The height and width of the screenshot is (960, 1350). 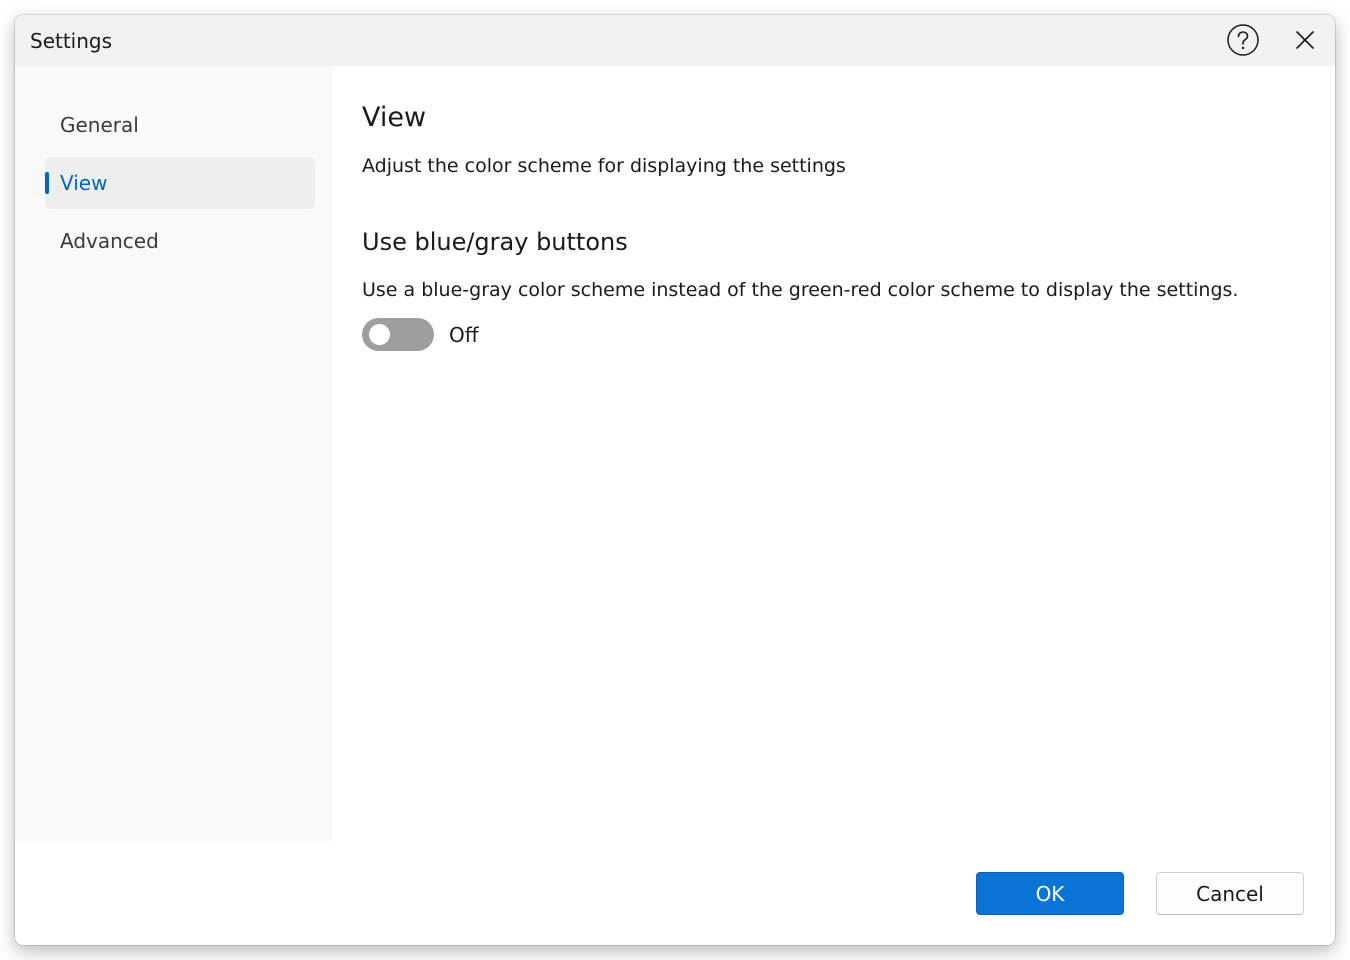 What do you see at coordinates (180, 183) in the screenshot?
I see `sidebar-item-view: View` at bounding box center [180, 183].